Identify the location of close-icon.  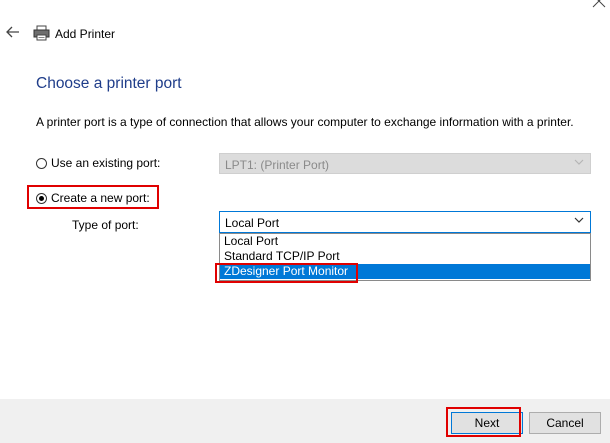
(601, 6).